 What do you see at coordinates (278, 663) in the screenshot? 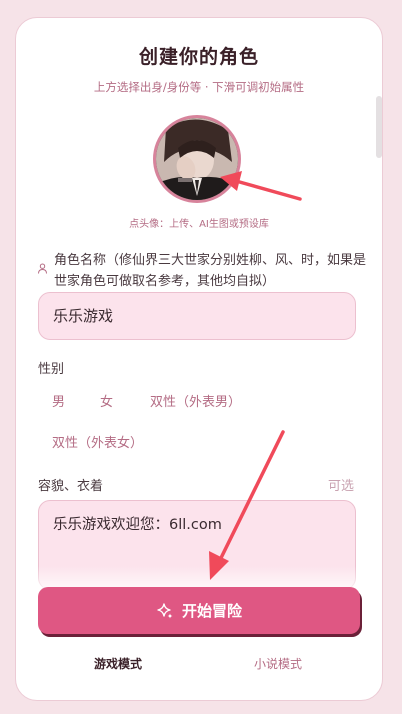
I see `novel-mode-tab: 小说模式` at bounding box center [278, 663].